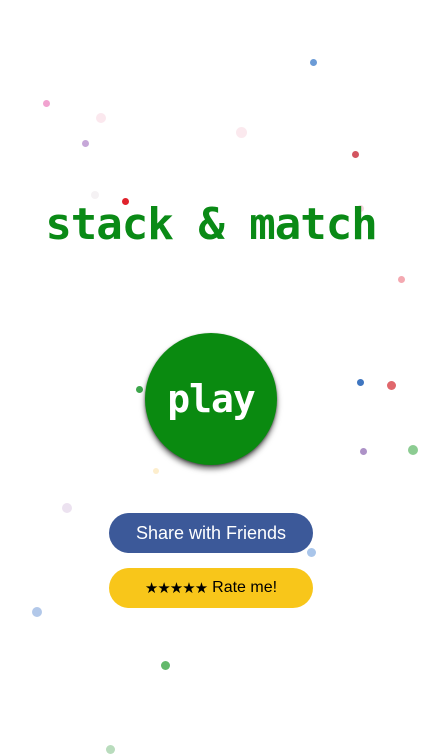  I want to click on rate-button-label: Rate me!, so click(245, 587).